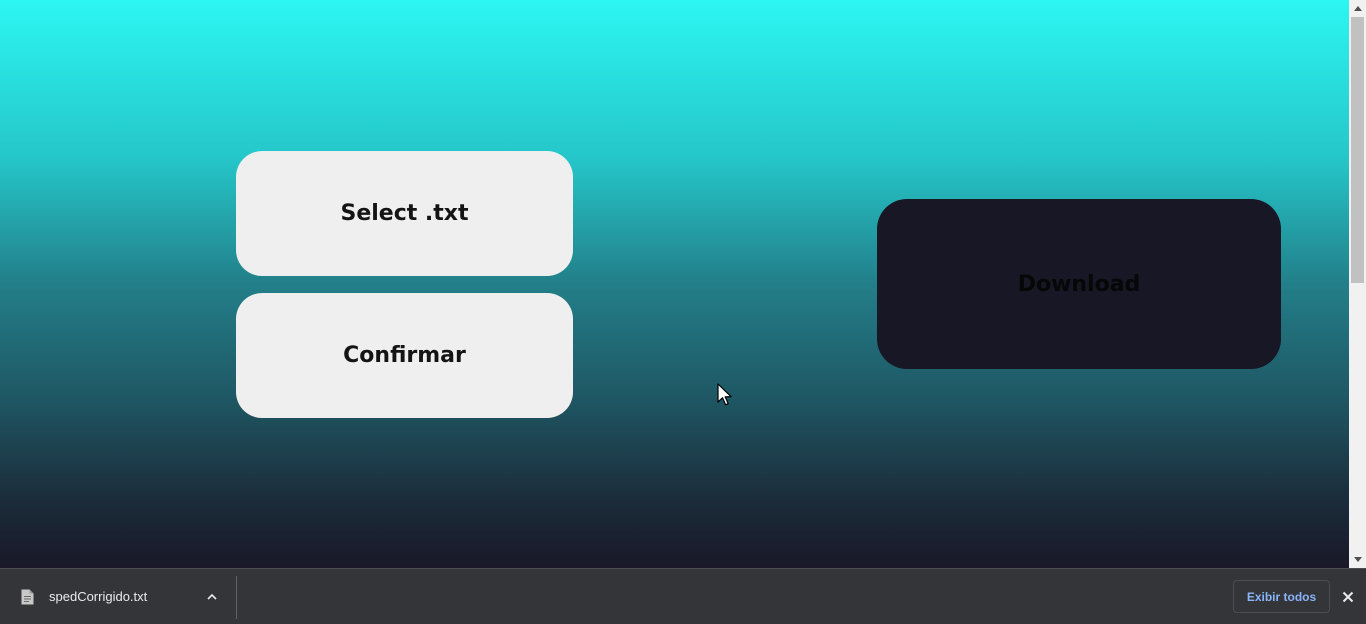 Image resolution: width=1366 pixels, height=624 pixels. I want to click on select-txt-label: Select .txt, so click(404, 213).